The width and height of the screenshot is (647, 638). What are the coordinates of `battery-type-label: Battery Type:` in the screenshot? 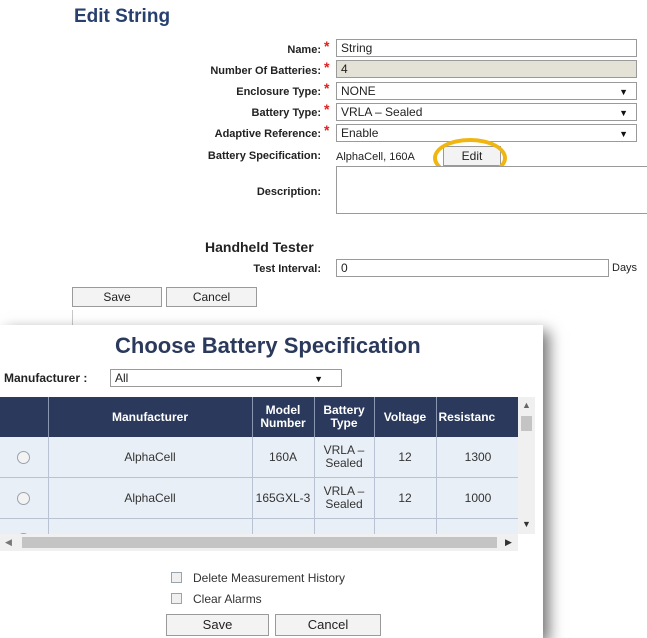 It's located at (286, 113).